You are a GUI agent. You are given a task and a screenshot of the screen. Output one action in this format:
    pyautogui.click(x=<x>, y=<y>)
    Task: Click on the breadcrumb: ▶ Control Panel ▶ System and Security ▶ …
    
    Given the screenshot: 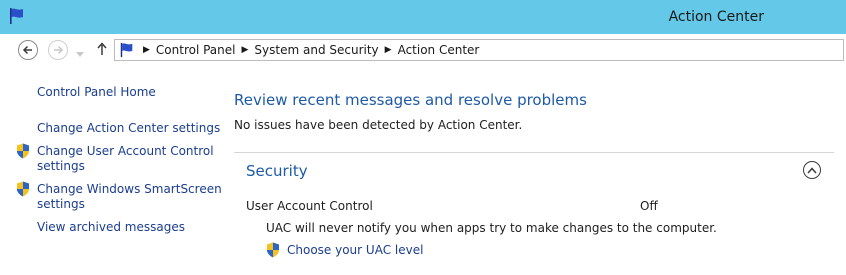 What is the action you would take?
    pyautogui.click(x=314, y=50)
    